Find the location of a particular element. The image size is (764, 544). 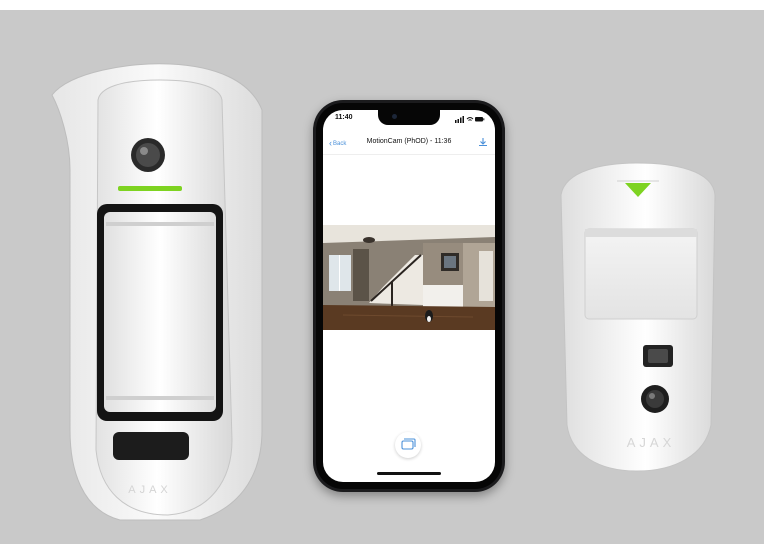

system-status-icons is located at coordinates (470, 119).